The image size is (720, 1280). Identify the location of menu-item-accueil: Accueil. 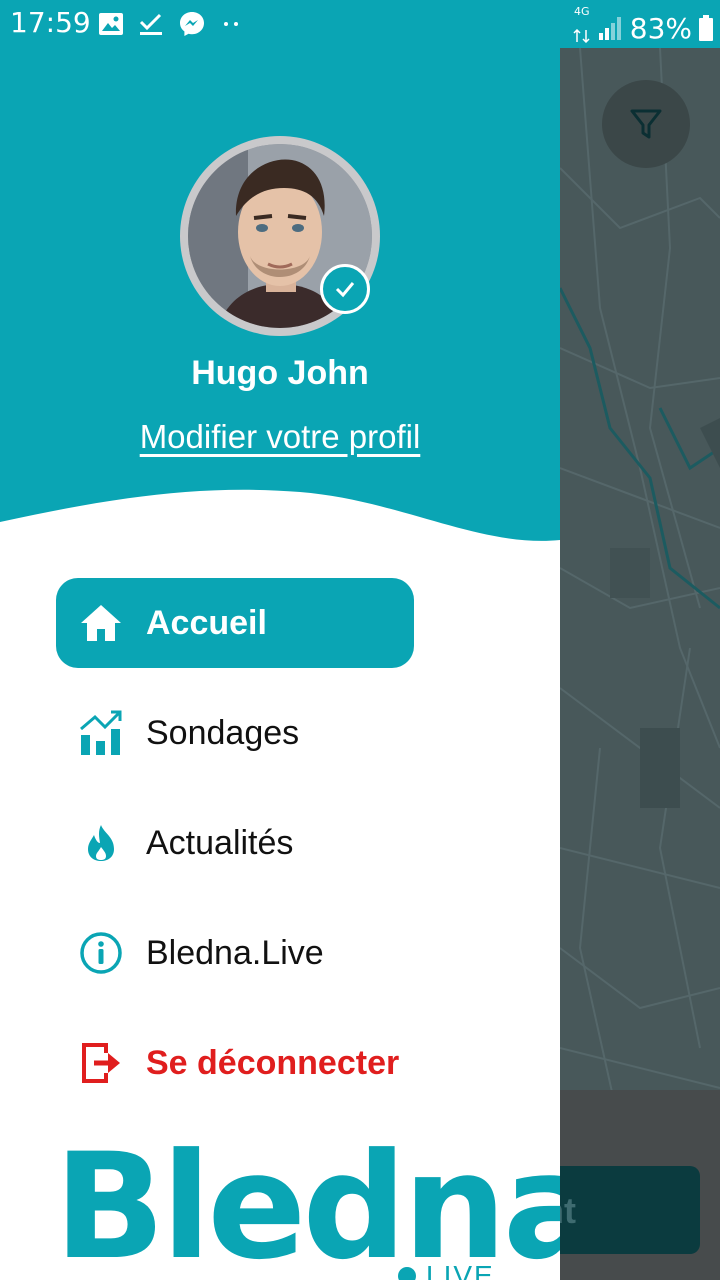
(235, 623).